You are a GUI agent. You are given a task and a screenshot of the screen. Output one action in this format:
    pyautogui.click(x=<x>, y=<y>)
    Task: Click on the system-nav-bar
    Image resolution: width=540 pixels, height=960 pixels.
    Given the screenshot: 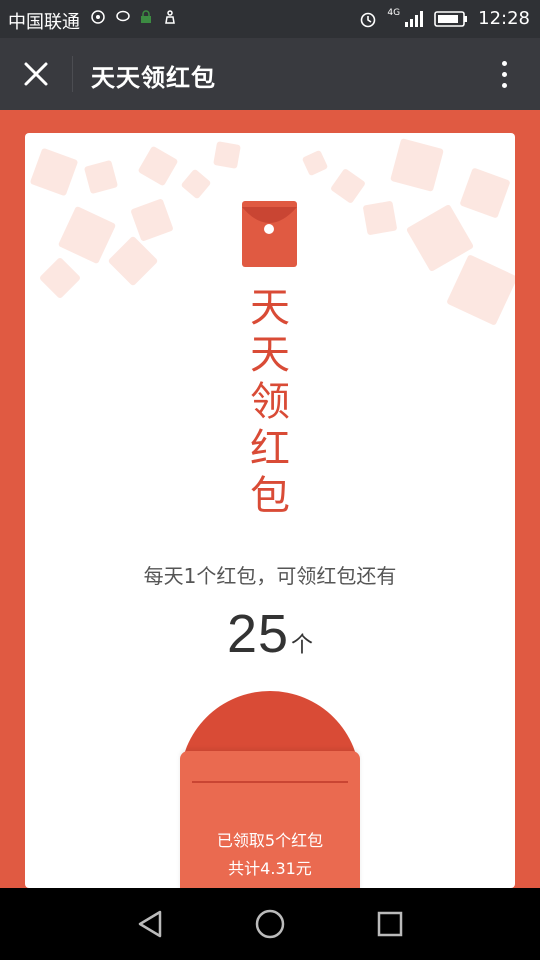 What is the action you would take?
    pyautogui.click(x=270, y=924)
    